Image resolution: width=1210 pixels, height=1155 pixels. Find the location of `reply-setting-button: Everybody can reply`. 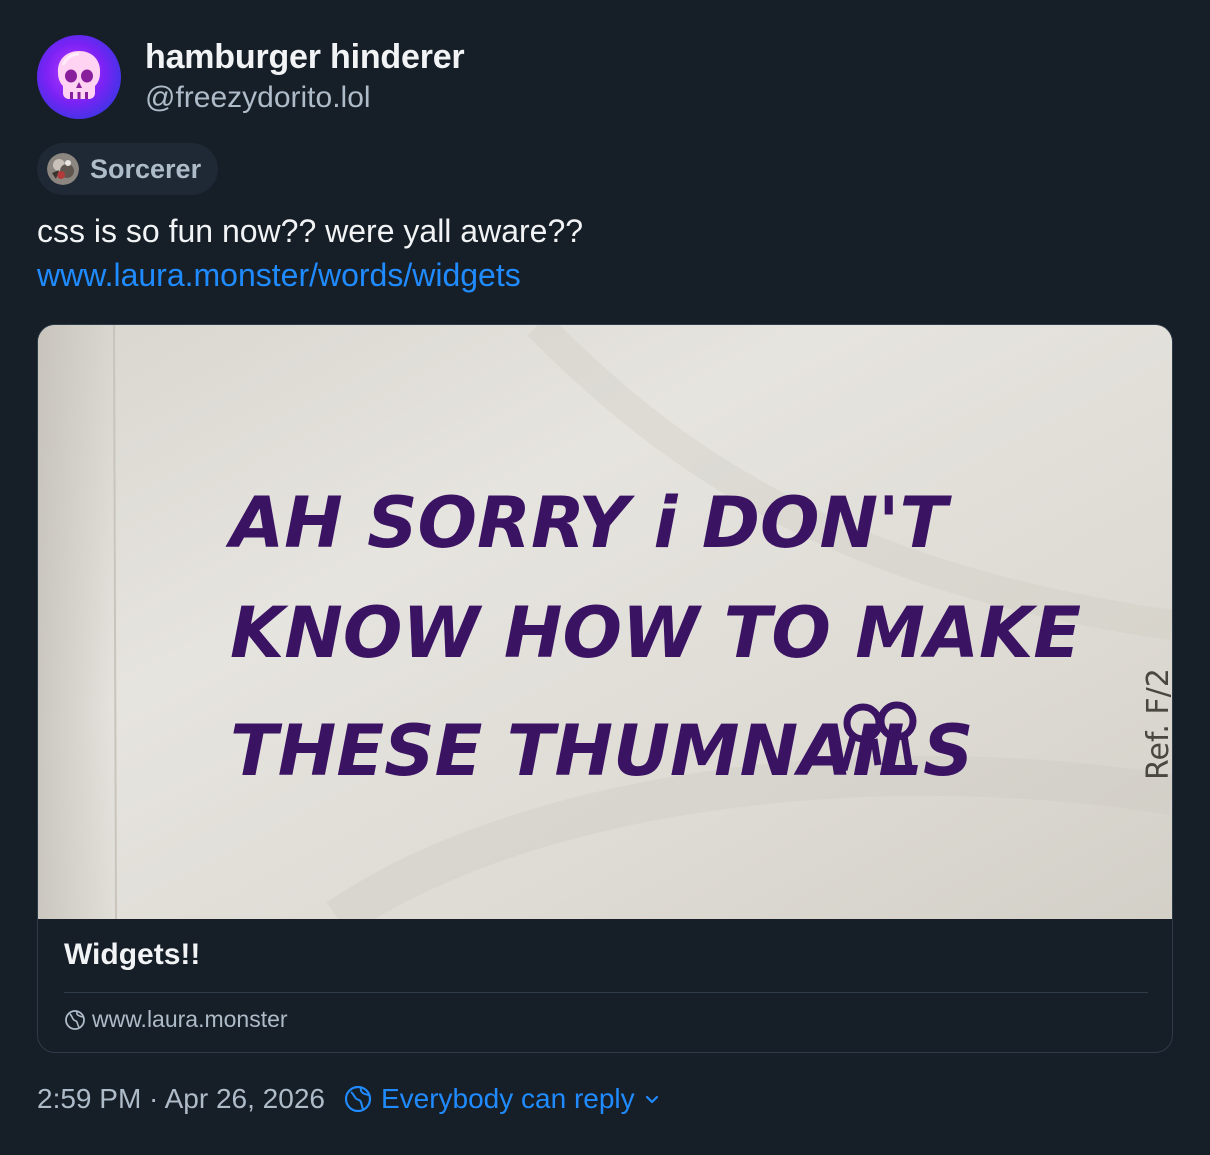

reply-setting-button: Everybody can reply is located at coordinates (502, 1099).